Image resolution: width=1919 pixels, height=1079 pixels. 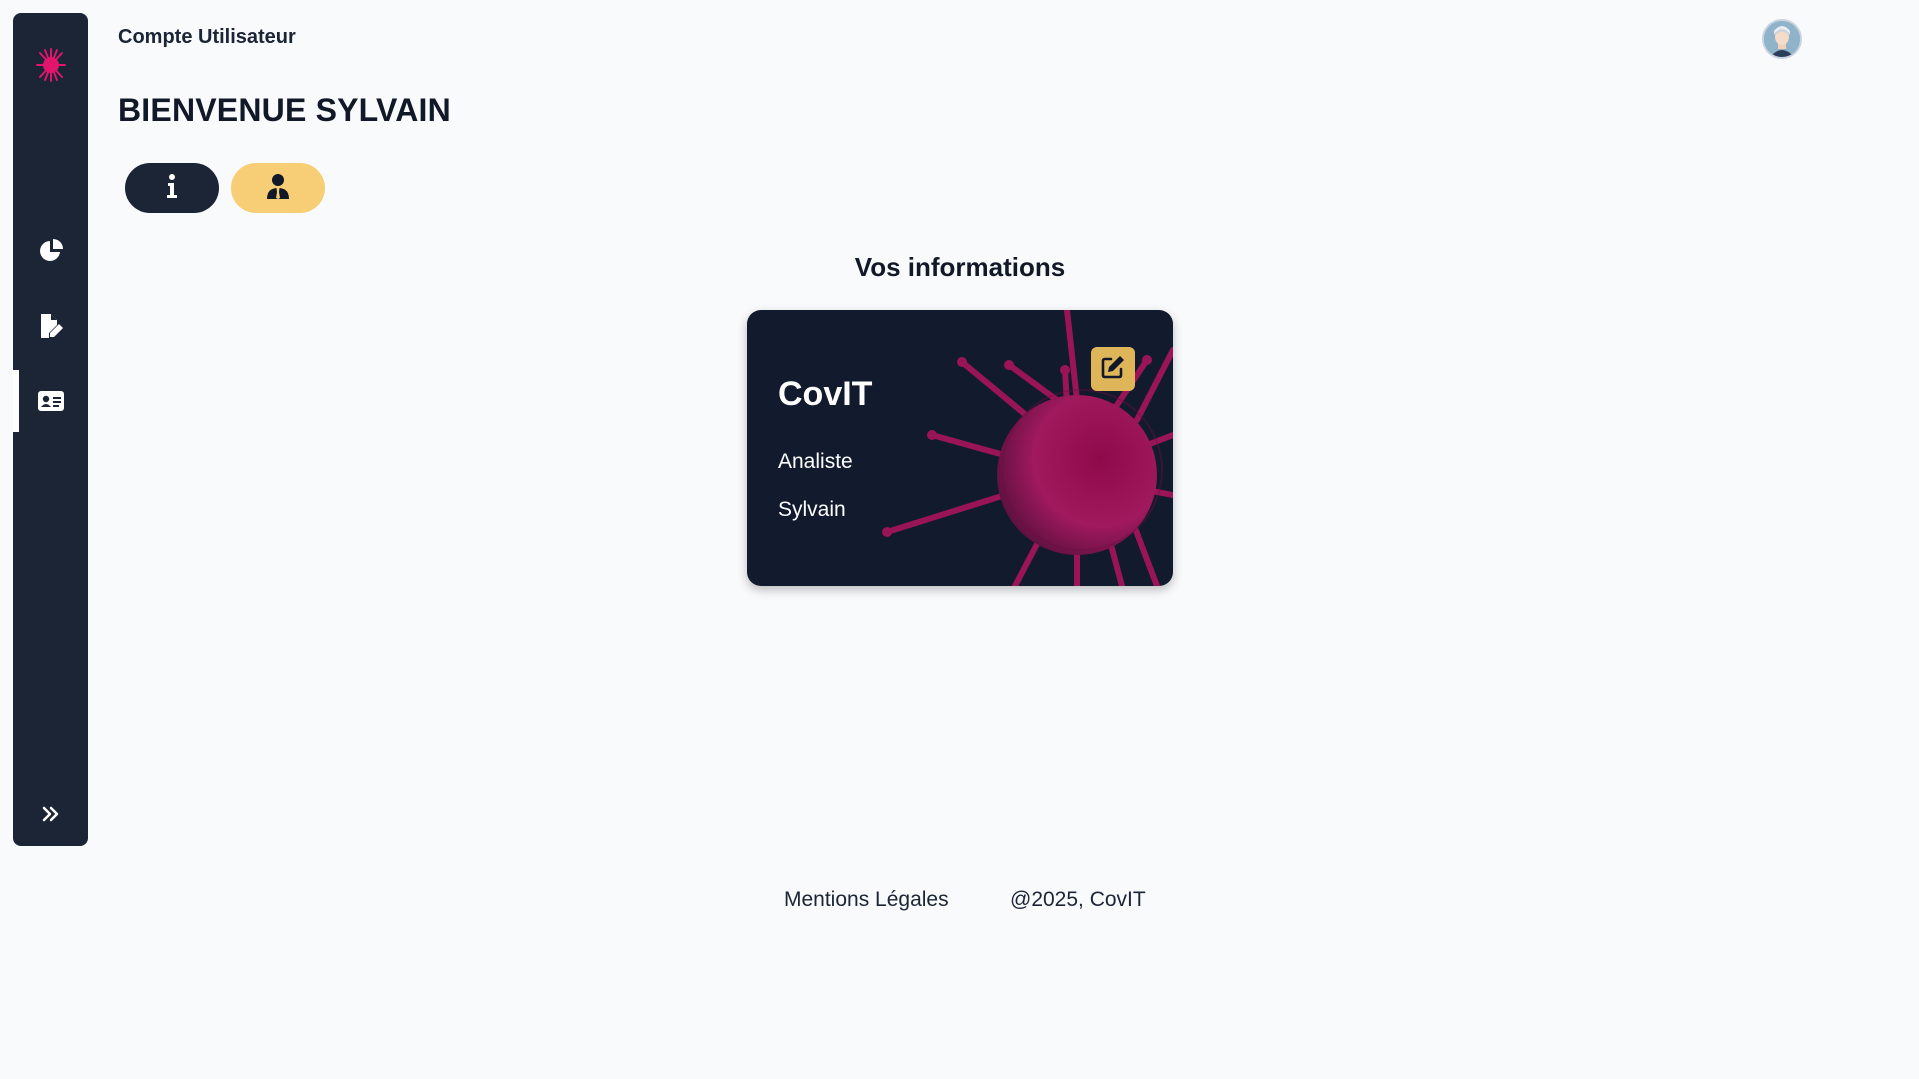 I want to click on id-card-icon, so click(x=51, y=401).